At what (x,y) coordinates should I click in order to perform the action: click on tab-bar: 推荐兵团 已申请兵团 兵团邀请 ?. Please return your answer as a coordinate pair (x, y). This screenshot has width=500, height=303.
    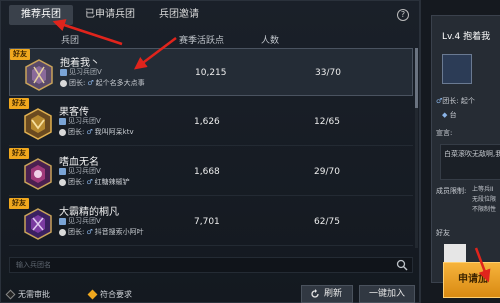
    Looking at the image, I should click on (211, 15).